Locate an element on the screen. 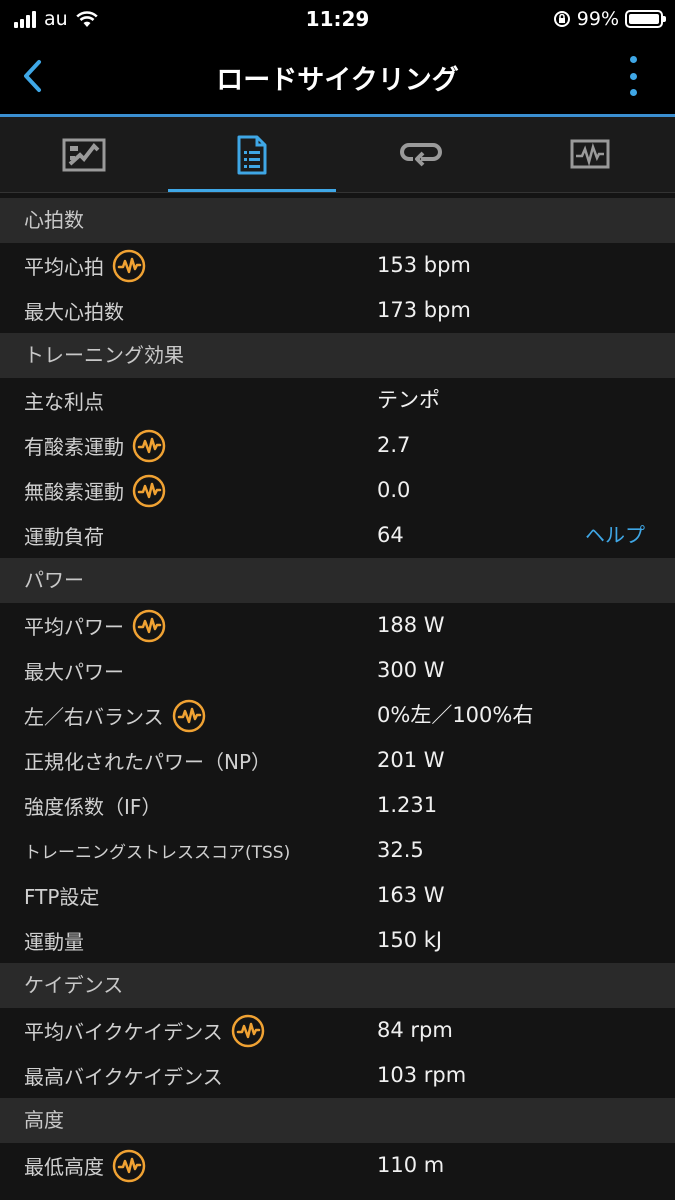 The height and width of the screenshot is (1200, 675). row-label: 有酸素運動 is located at coordinates (74, 447).